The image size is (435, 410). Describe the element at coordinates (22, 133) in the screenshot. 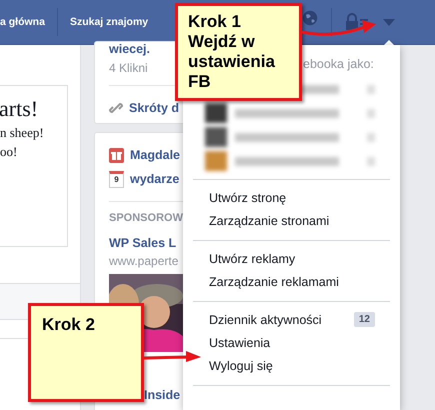

I see `post-text: n sheep!` at that location.